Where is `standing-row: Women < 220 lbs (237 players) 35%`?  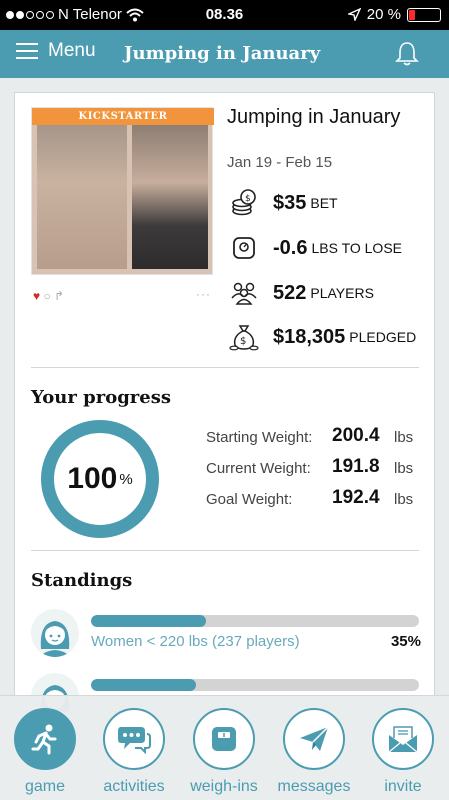
standing-row: Women < 220 lbs (237 players) 35% is located at coordinates (226, 634).